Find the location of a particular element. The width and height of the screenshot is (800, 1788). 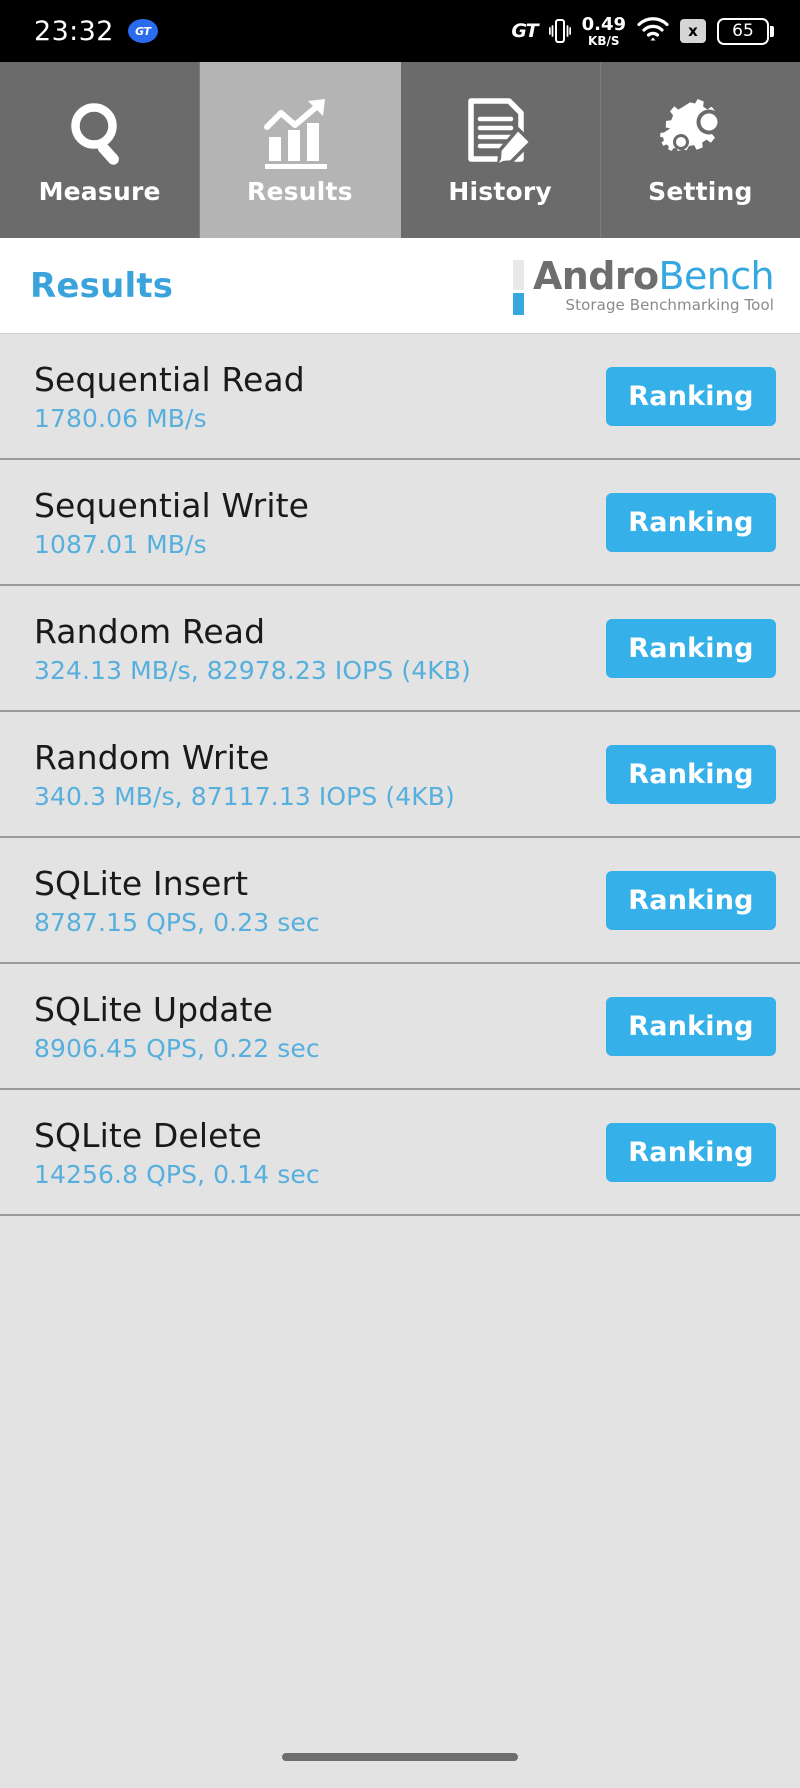

tab-setting: Setting is located at coordinates (700, 150).